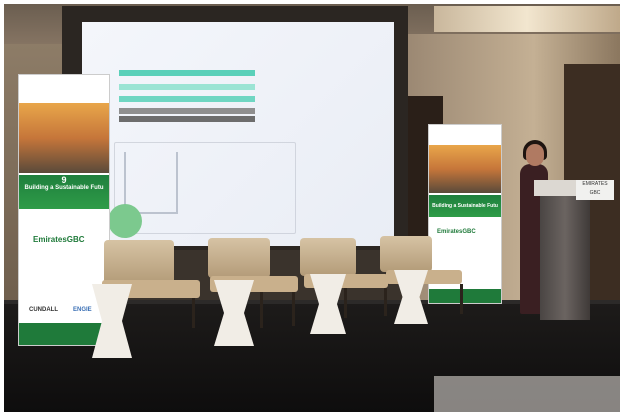 Image resolution: width=624 pixels, height=420 pixels. What do you see at coordinates (64, 180) in the screenshot?
I see `banner-edition: 9` at bounding box center [64, 180].